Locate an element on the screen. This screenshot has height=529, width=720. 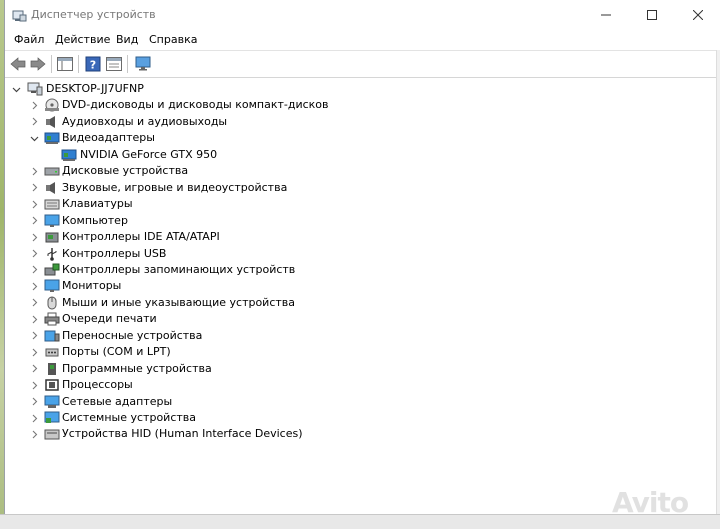
usb-icon is located at coordinates (52, 254).